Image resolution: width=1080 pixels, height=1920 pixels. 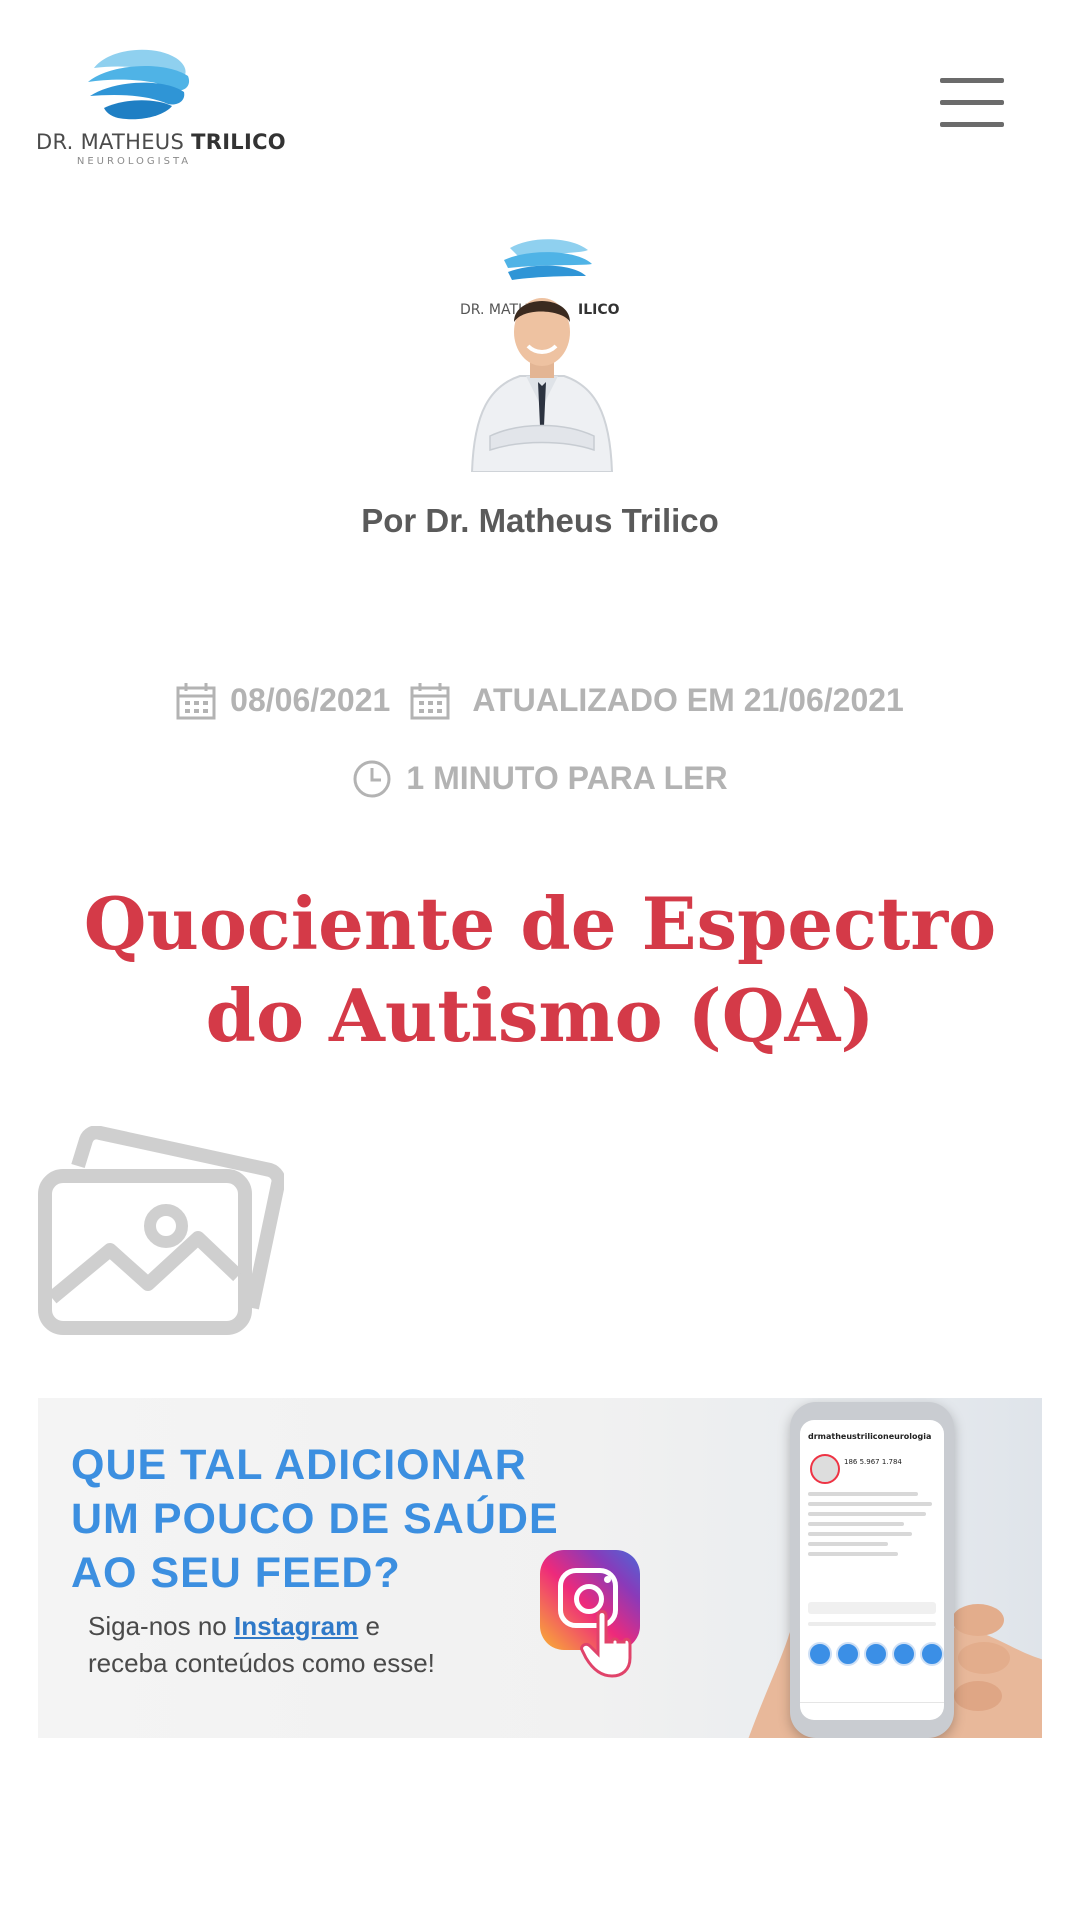 What do you see at coordinates (139, 84) in the screenshot?
I see `brain-waves-logo-icon` at bounding box center [139, 84].